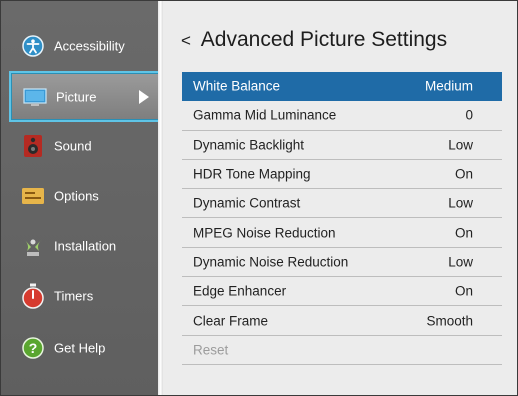 Image resolution: width=518 pixels, height=396 pixels. What do you see at coordinates (144, 96) in the screenshot?
I see `chevron-right-icon` at bounding box center [144, 96].